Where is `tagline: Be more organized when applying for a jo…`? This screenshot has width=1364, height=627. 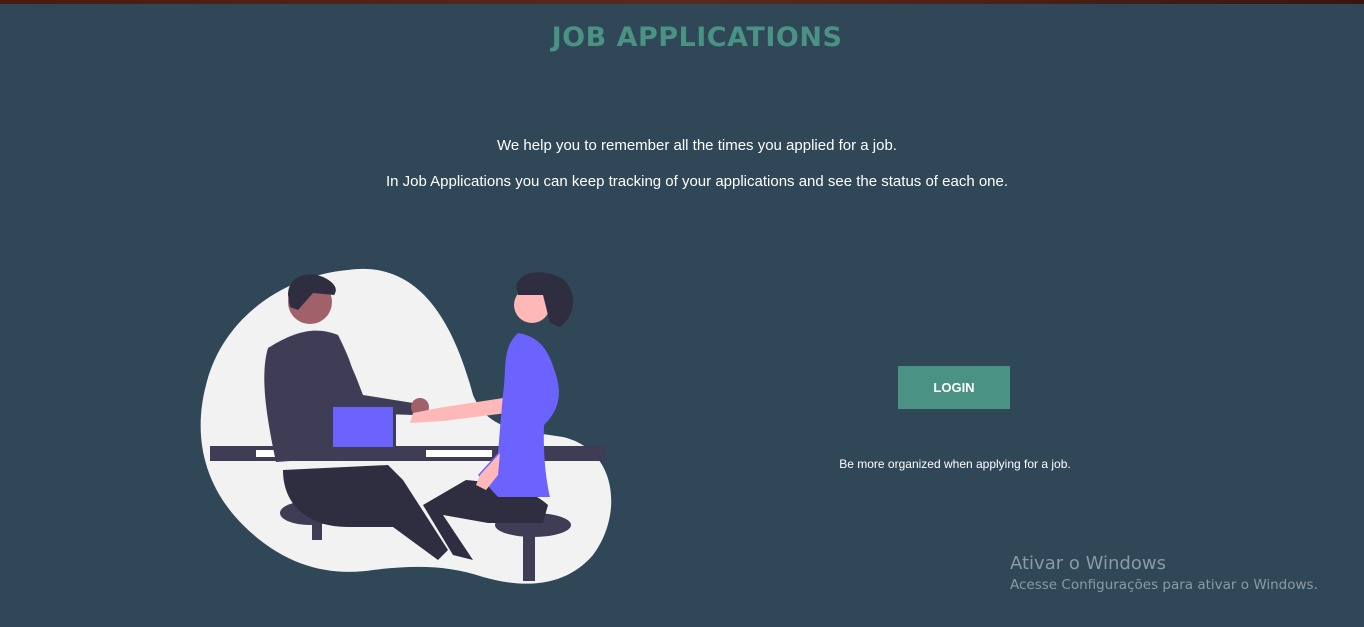 tagline: Be more organized when applying for a jo… is located at coordinates (955, 464).